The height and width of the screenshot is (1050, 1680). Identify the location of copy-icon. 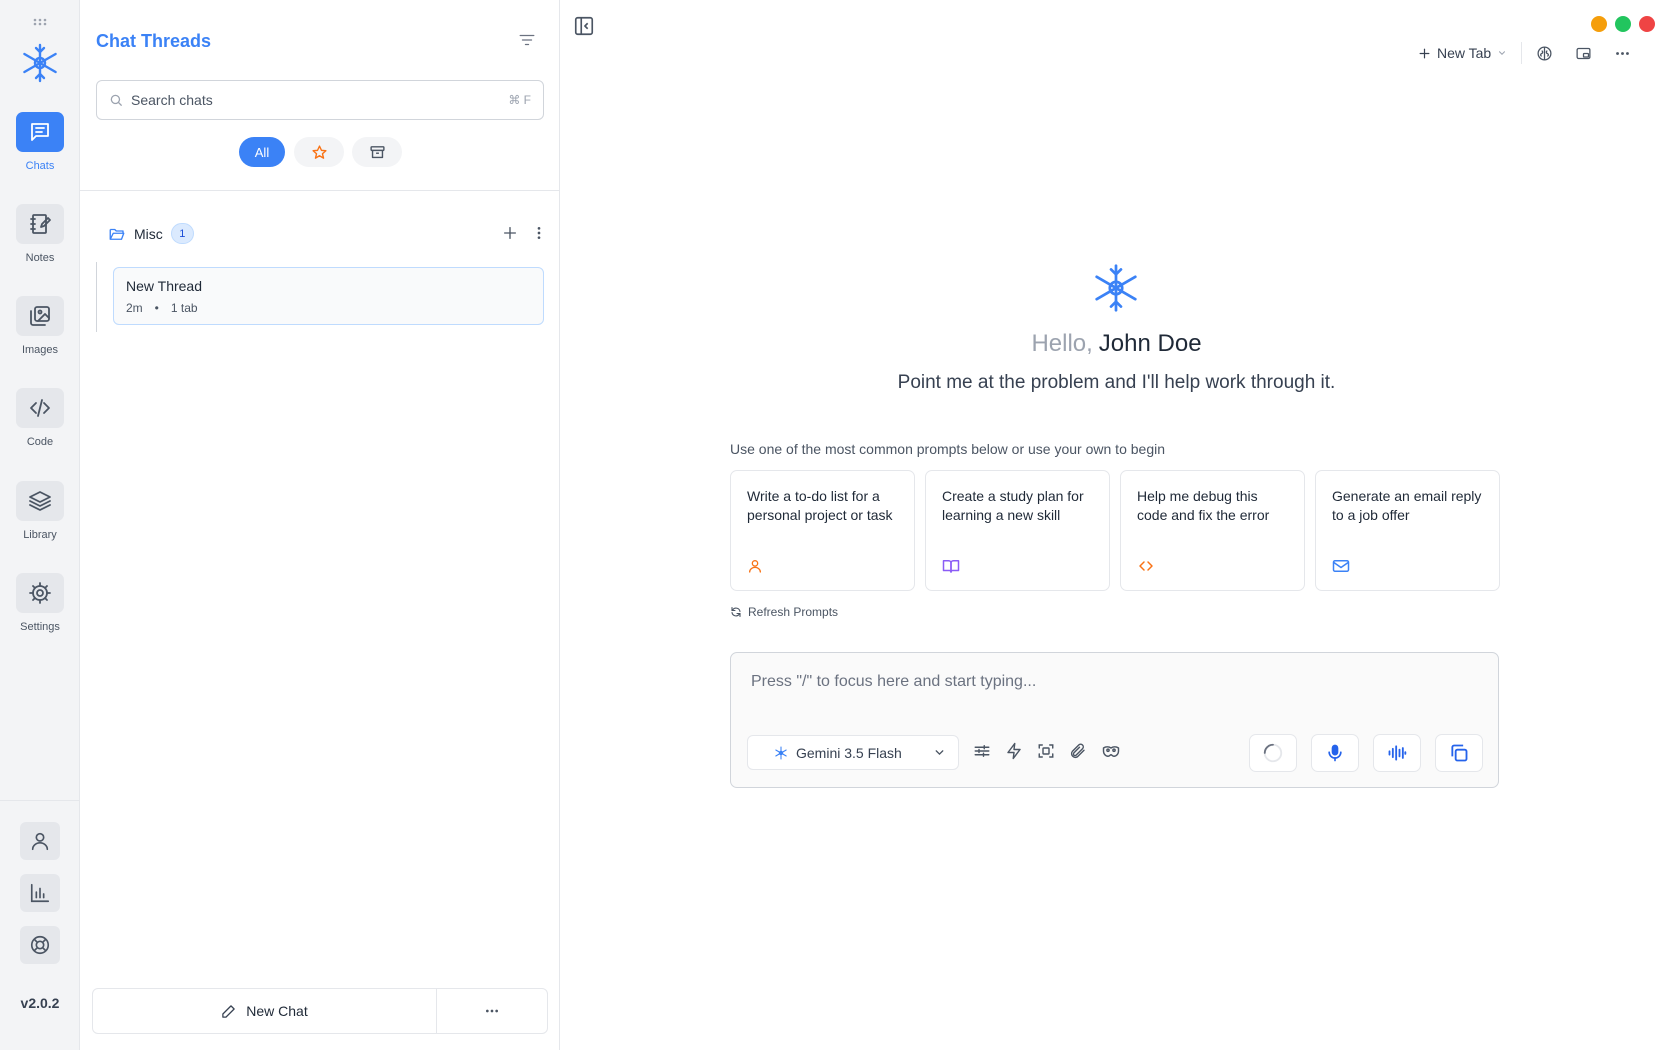
(1459, 753).